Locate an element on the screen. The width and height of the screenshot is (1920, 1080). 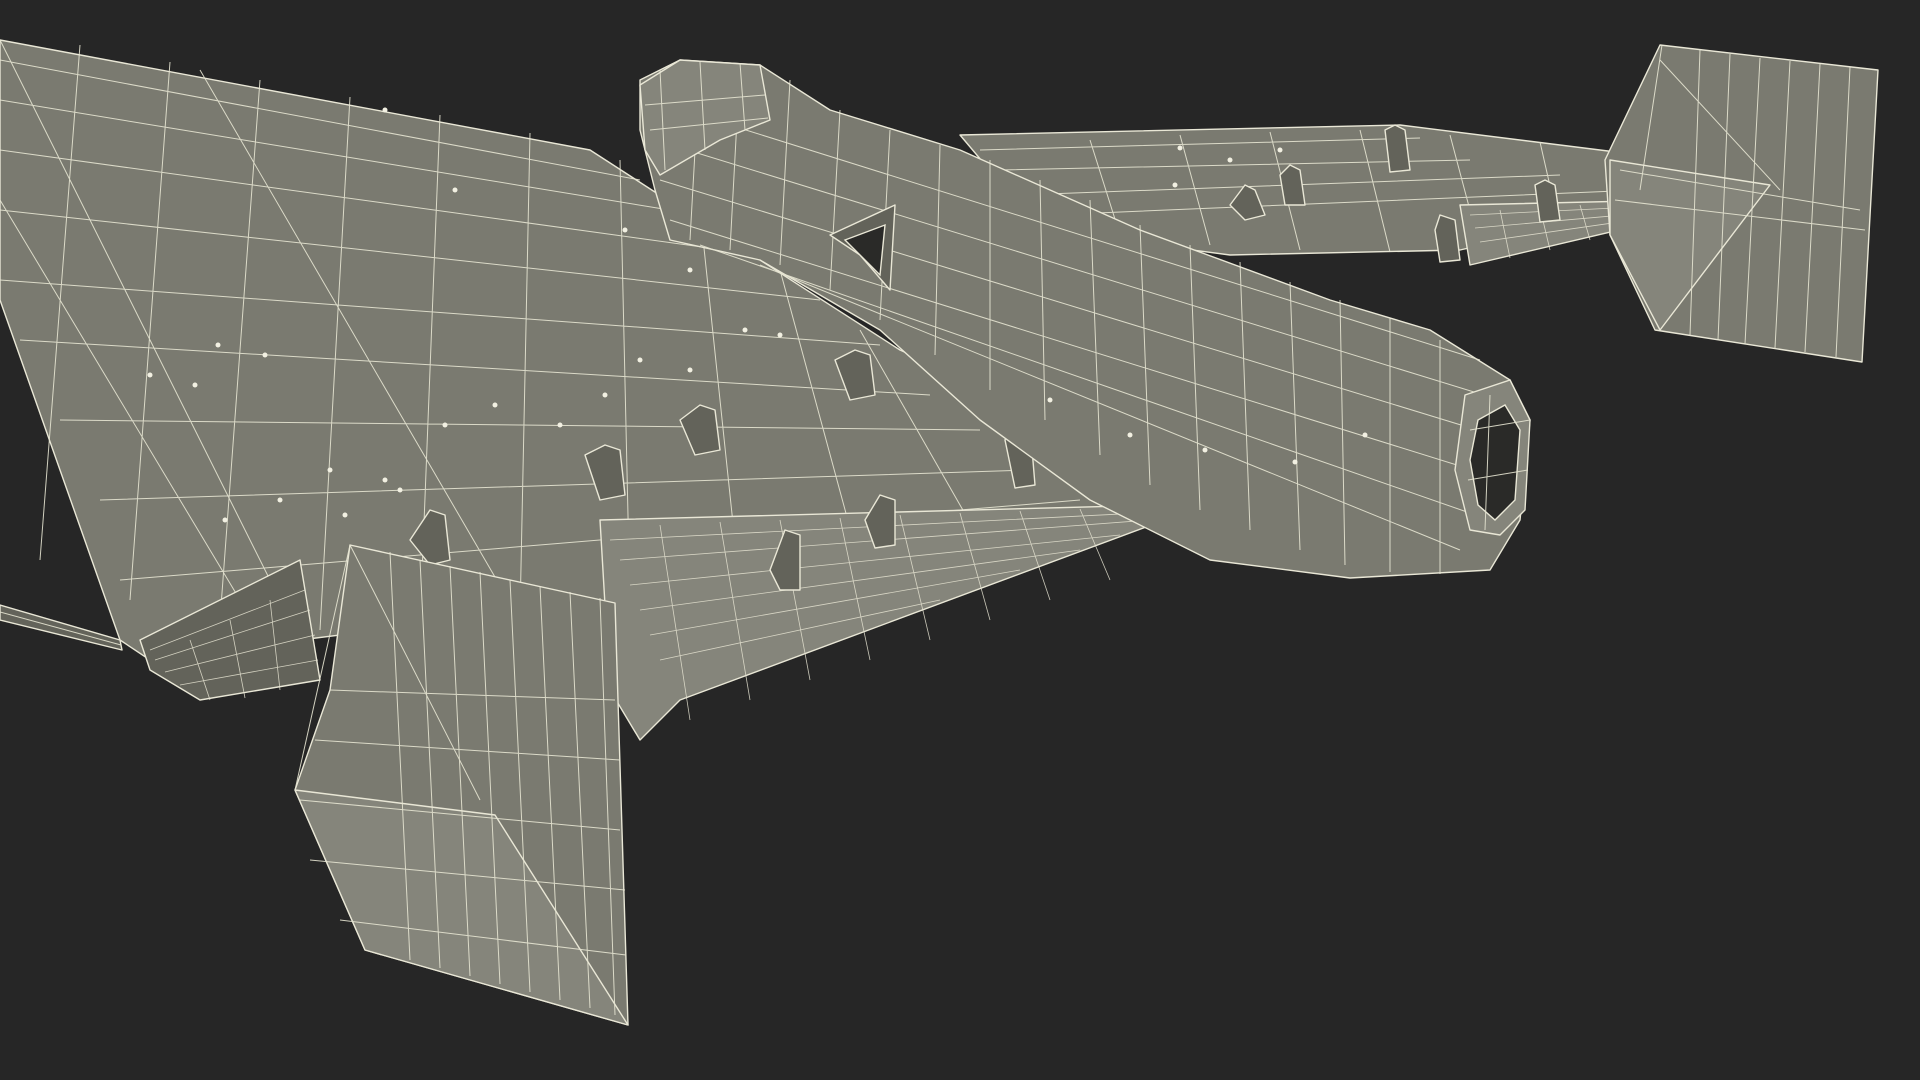
right-vertical-tail is located at coordinates (1741, 203).